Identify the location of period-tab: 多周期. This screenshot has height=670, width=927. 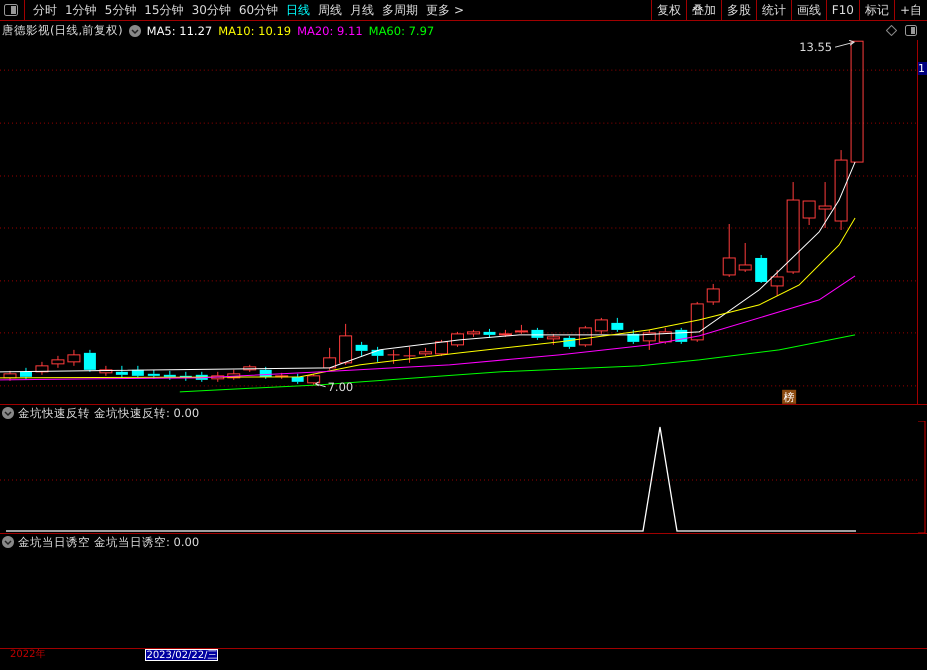
(400, 10).